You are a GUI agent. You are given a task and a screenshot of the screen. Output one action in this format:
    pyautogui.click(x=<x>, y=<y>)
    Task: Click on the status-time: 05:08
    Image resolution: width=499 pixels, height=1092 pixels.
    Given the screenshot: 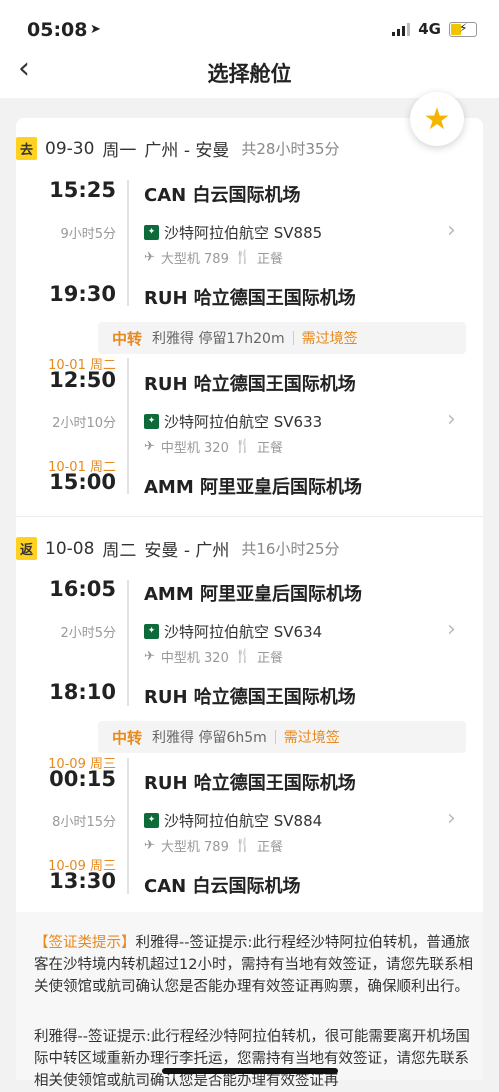 What is the action you would take?
    pyautogui.click(x=57, y=30)
    